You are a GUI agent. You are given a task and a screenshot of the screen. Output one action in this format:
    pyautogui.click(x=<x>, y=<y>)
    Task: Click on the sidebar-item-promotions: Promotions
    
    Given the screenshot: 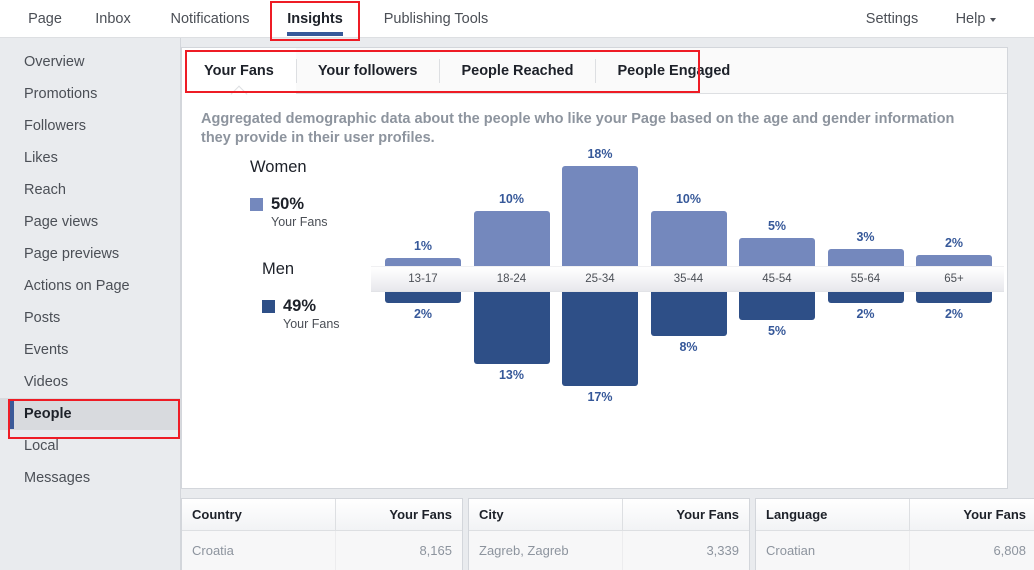 What is the action you would take?
    pyautogui.click(x=90, y=94)
    